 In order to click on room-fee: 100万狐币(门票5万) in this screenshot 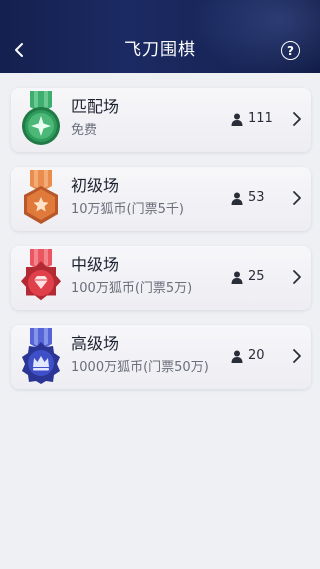, I will do `click(132, 288)`.